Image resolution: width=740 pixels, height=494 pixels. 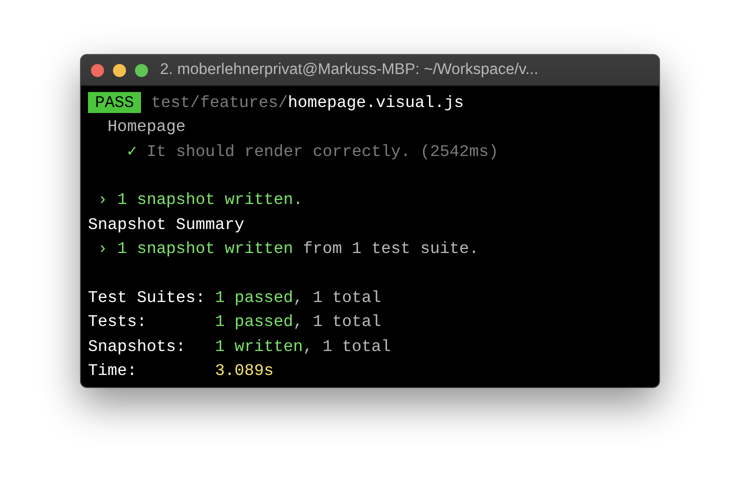 What do you see at coordinates (307, 102) in the screenshot?
I see `file-path: test/features/homepage.visual.js` at bounding box center [307, 102].